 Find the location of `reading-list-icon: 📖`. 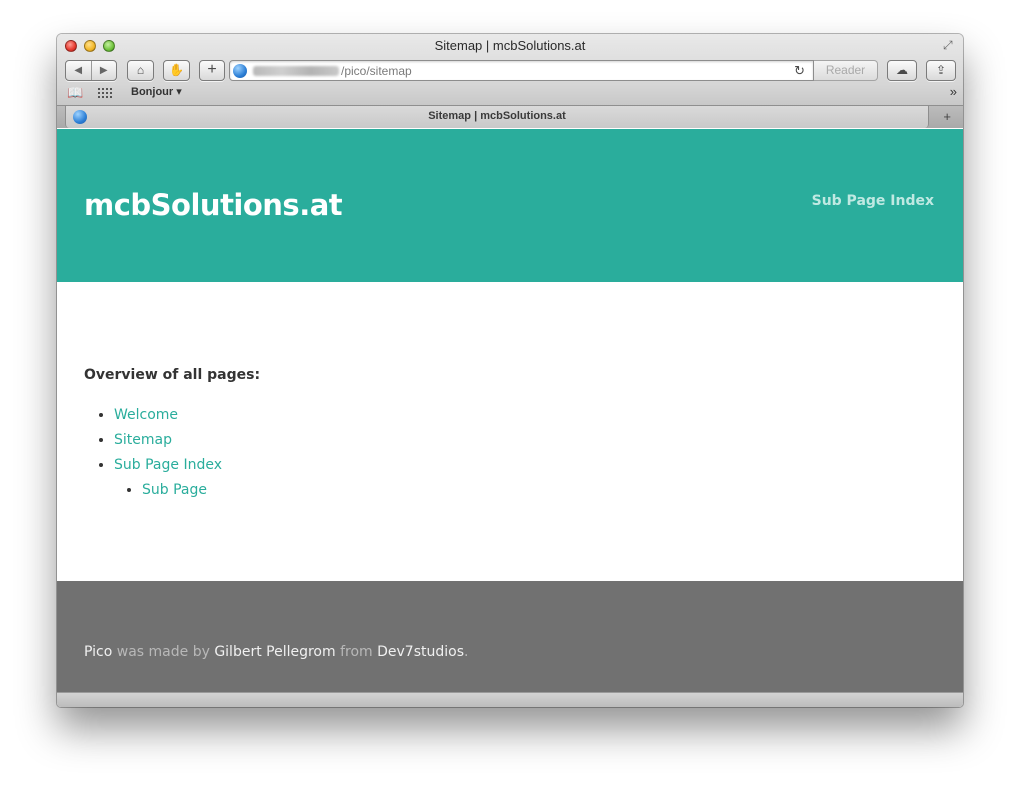

reading-list-icon: 📖 is located at coordinates (75, 93).